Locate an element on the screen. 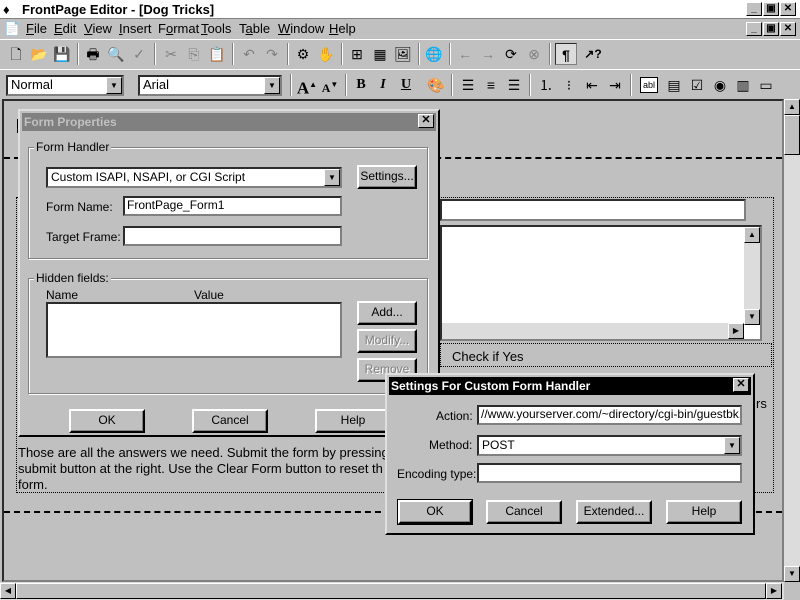 This screenshot has height=600, width=800. scrolling-textarea: ▲ ▼ ▶ is located at coordinates (601, 283).